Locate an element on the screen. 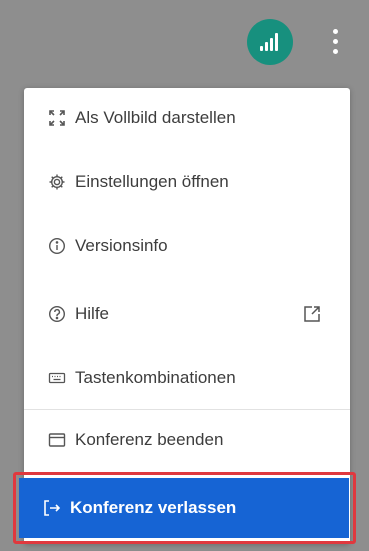  gear-icon is located at coordinates (57, 182).